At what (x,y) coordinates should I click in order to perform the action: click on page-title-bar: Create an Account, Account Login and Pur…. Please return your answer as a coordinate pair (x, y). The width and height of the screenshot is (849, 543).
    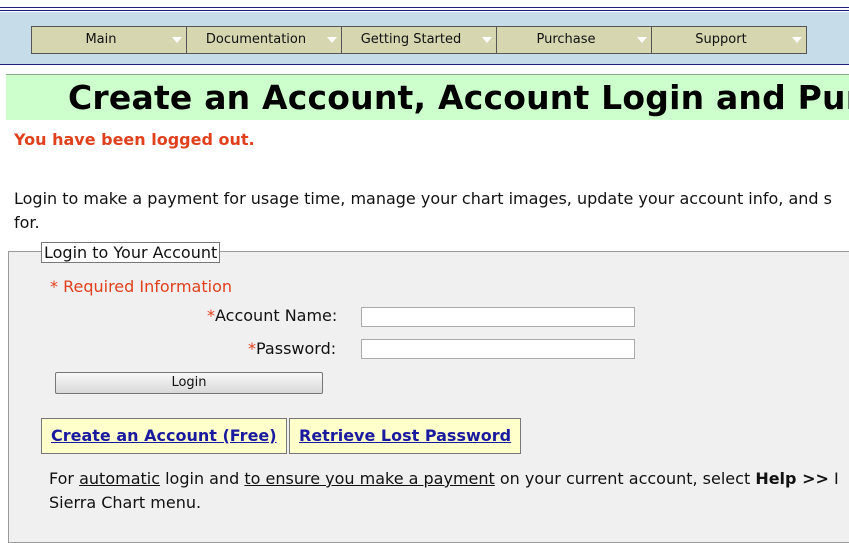
    Looking at the image, I should click on (427, 97).